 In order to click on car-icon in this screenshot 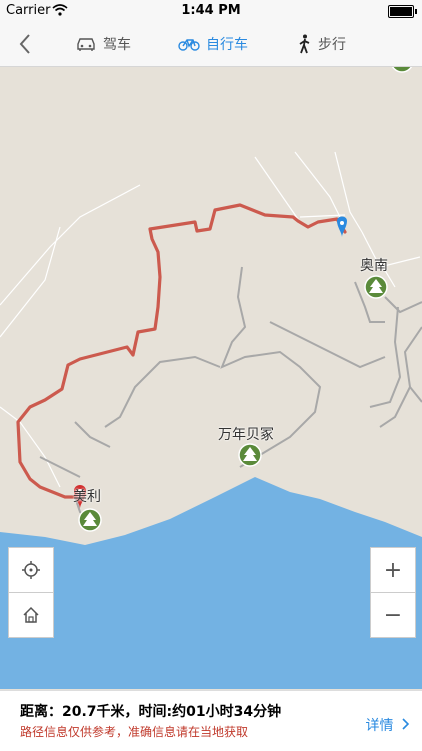, I will do `click(86, 44)`.